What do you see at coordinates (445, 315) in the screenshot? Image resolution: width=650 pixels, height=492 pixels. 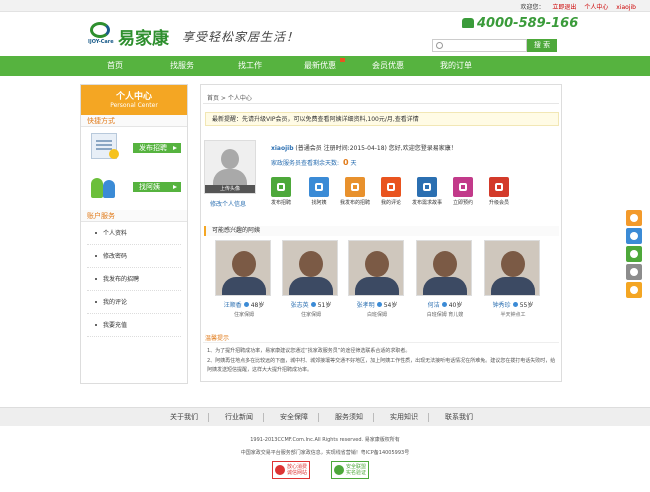 I see `caregiver-type: 白班保姆 育儿嫂` at bounding box center [445, 315].